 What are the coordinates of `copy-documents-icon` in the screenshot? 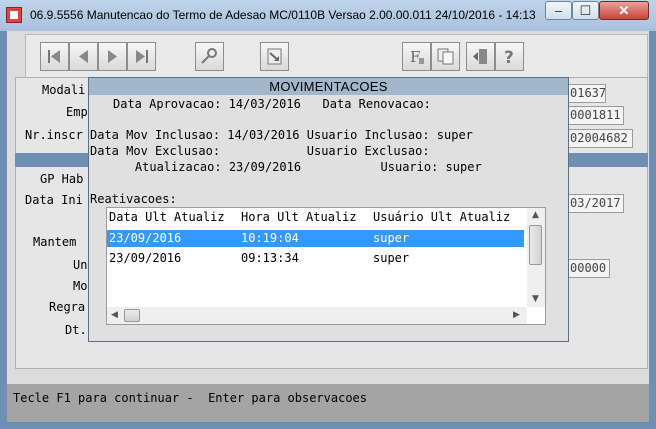 It's located at (445, 56).